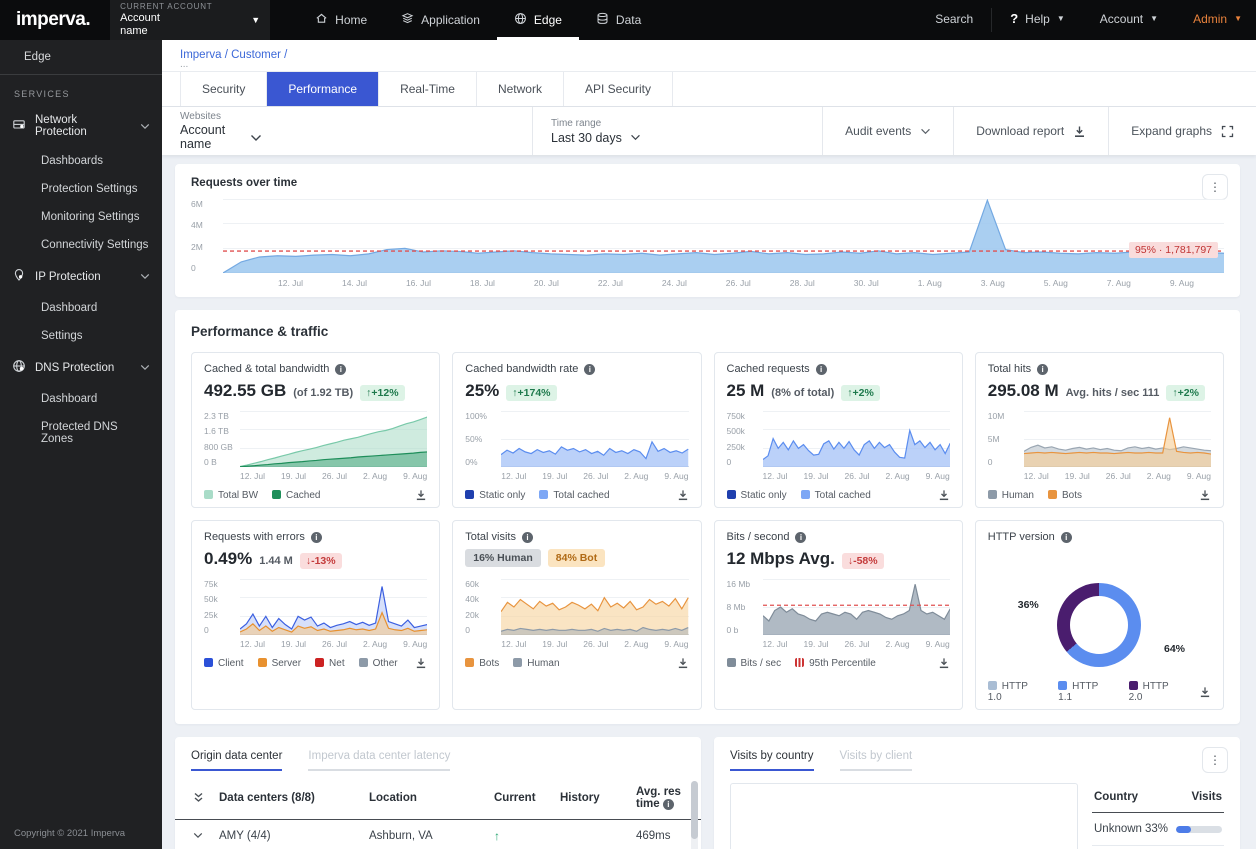 This screenshot has height=849, width=1256. I want to click on time-range-filter: Time range Last 30 days, so click(596, 131).